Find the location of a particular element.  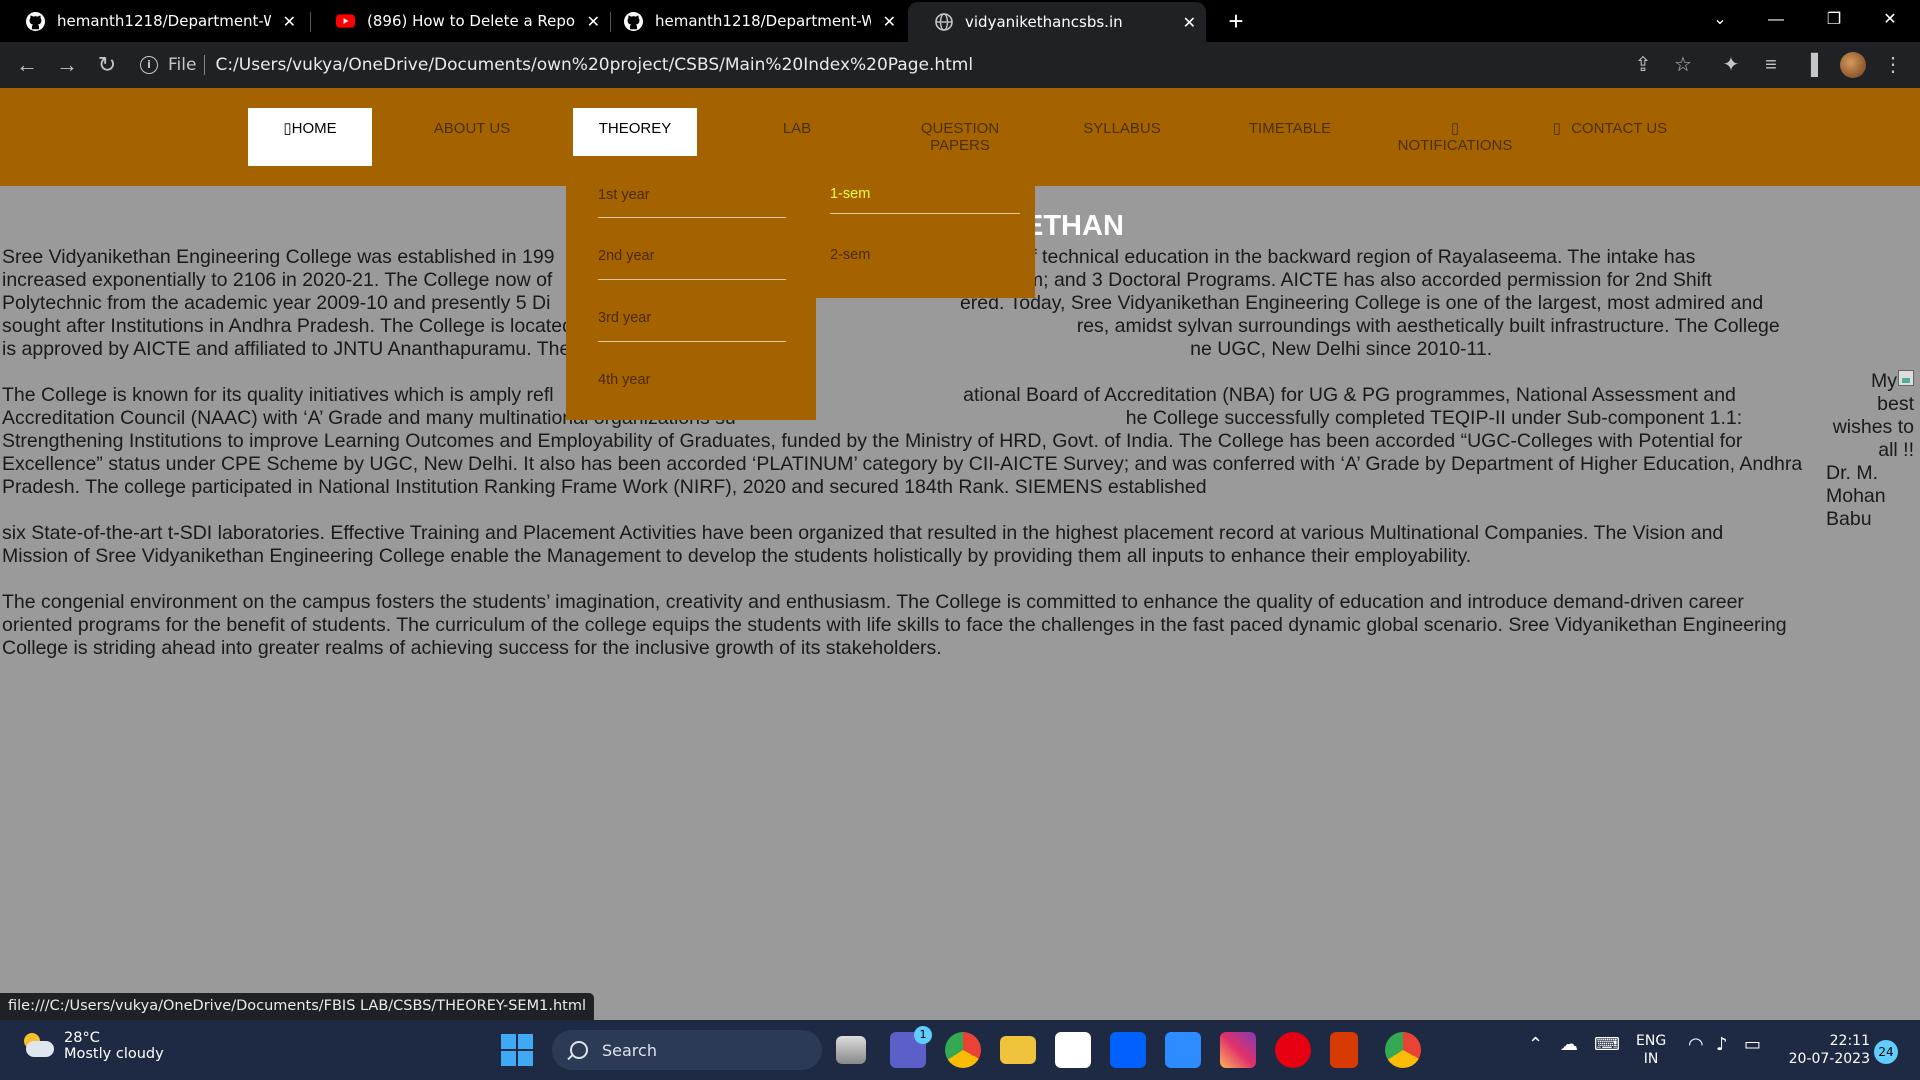

weather-temp: 28°C is located at coordinates (82, 1038).